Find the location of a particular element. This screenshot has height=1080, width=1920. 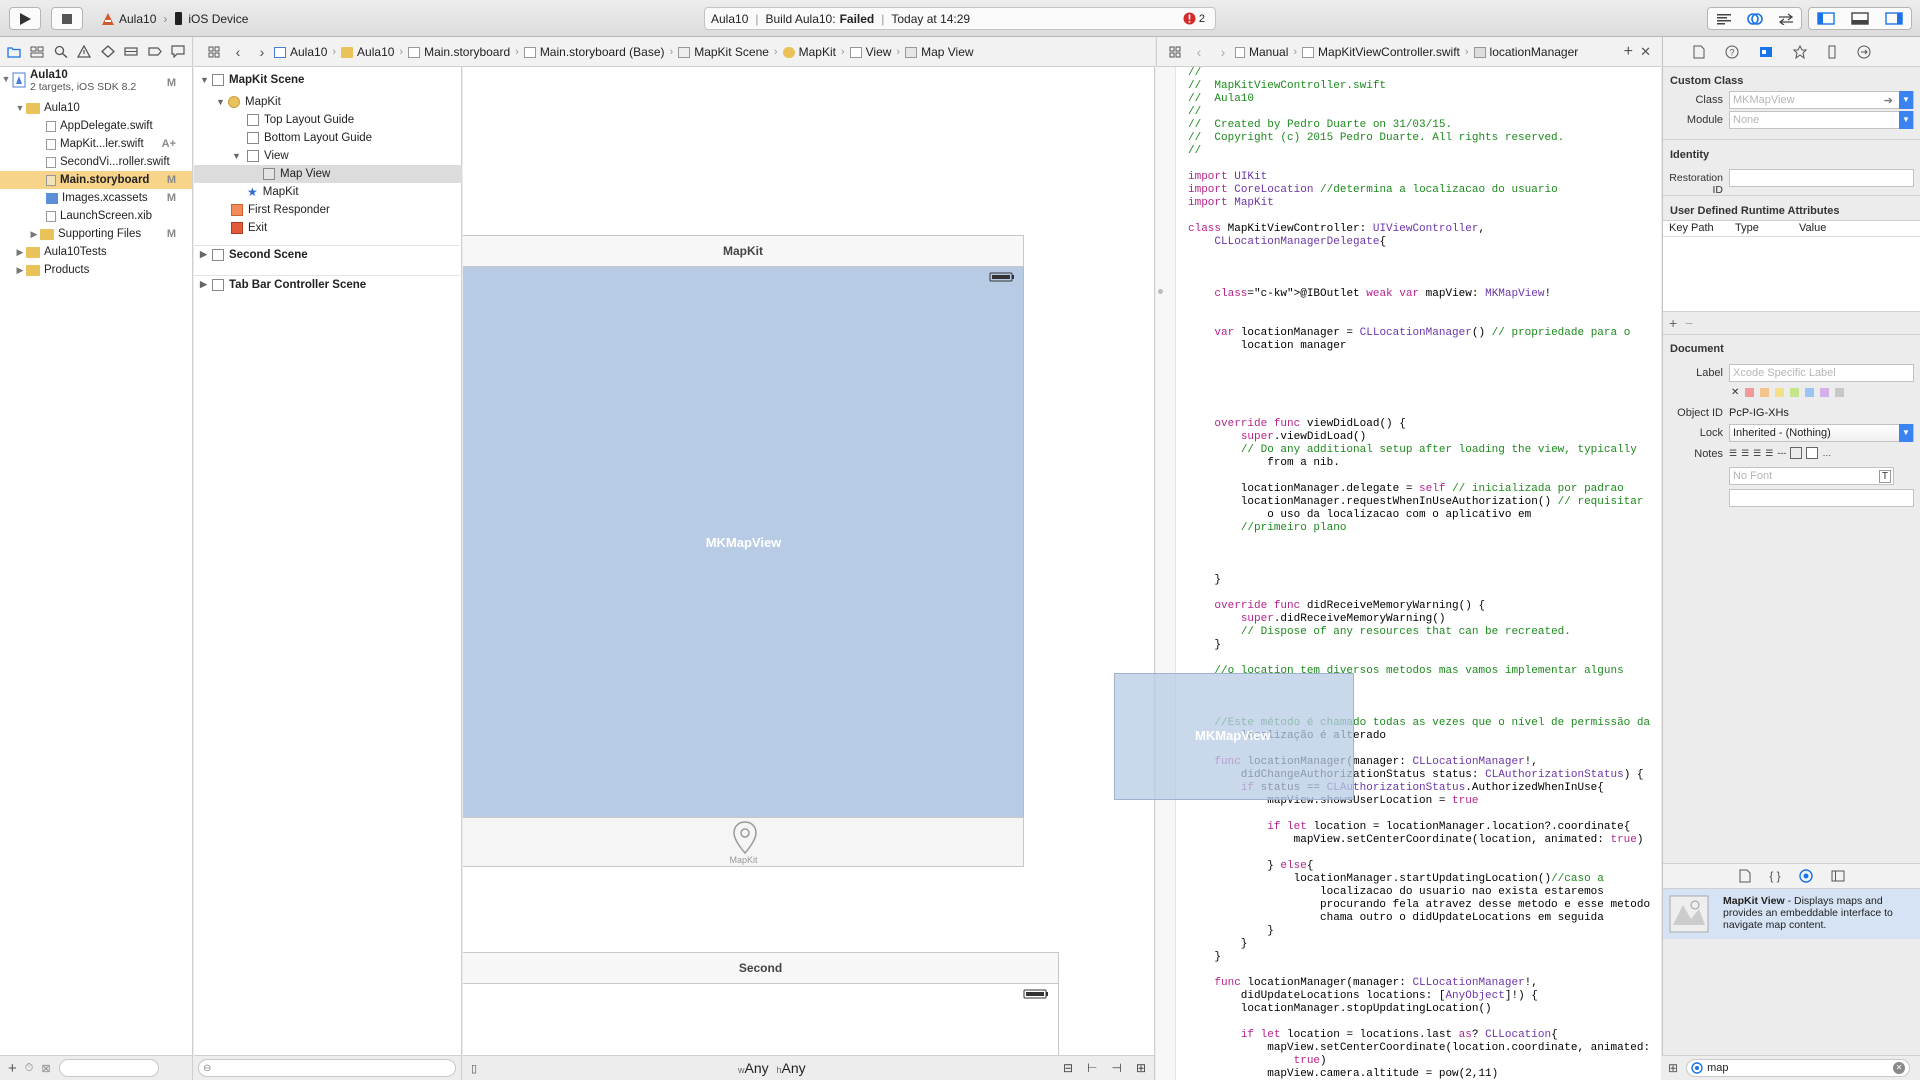

justify-icon: ☰ is located at coordinates (1769, 453).